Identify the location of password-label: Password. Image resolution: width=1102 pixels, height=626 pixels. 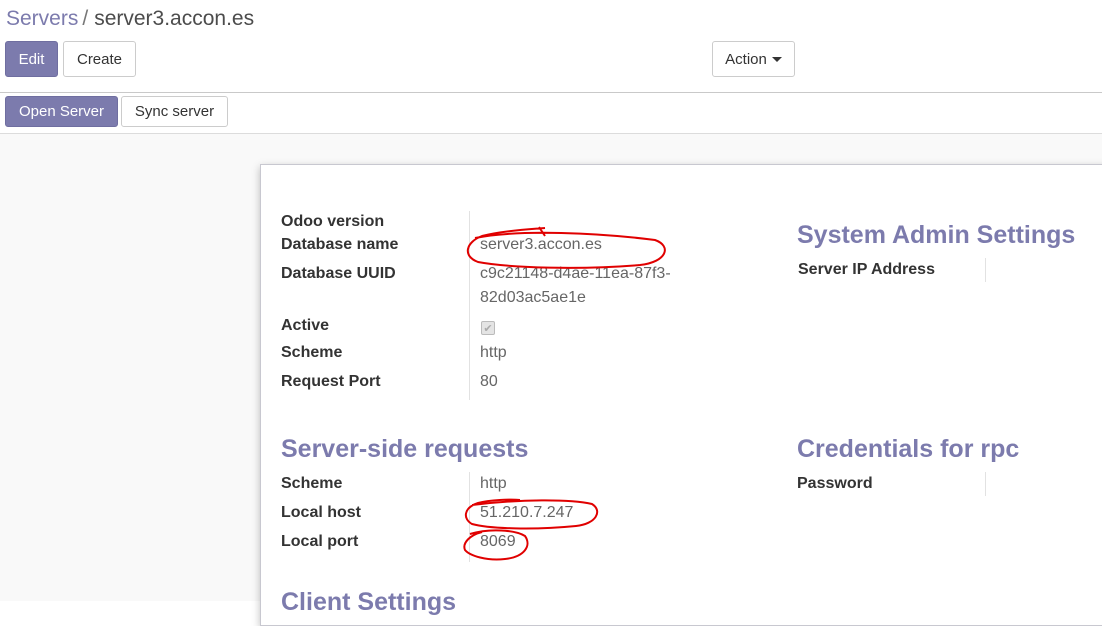
(835, 483).